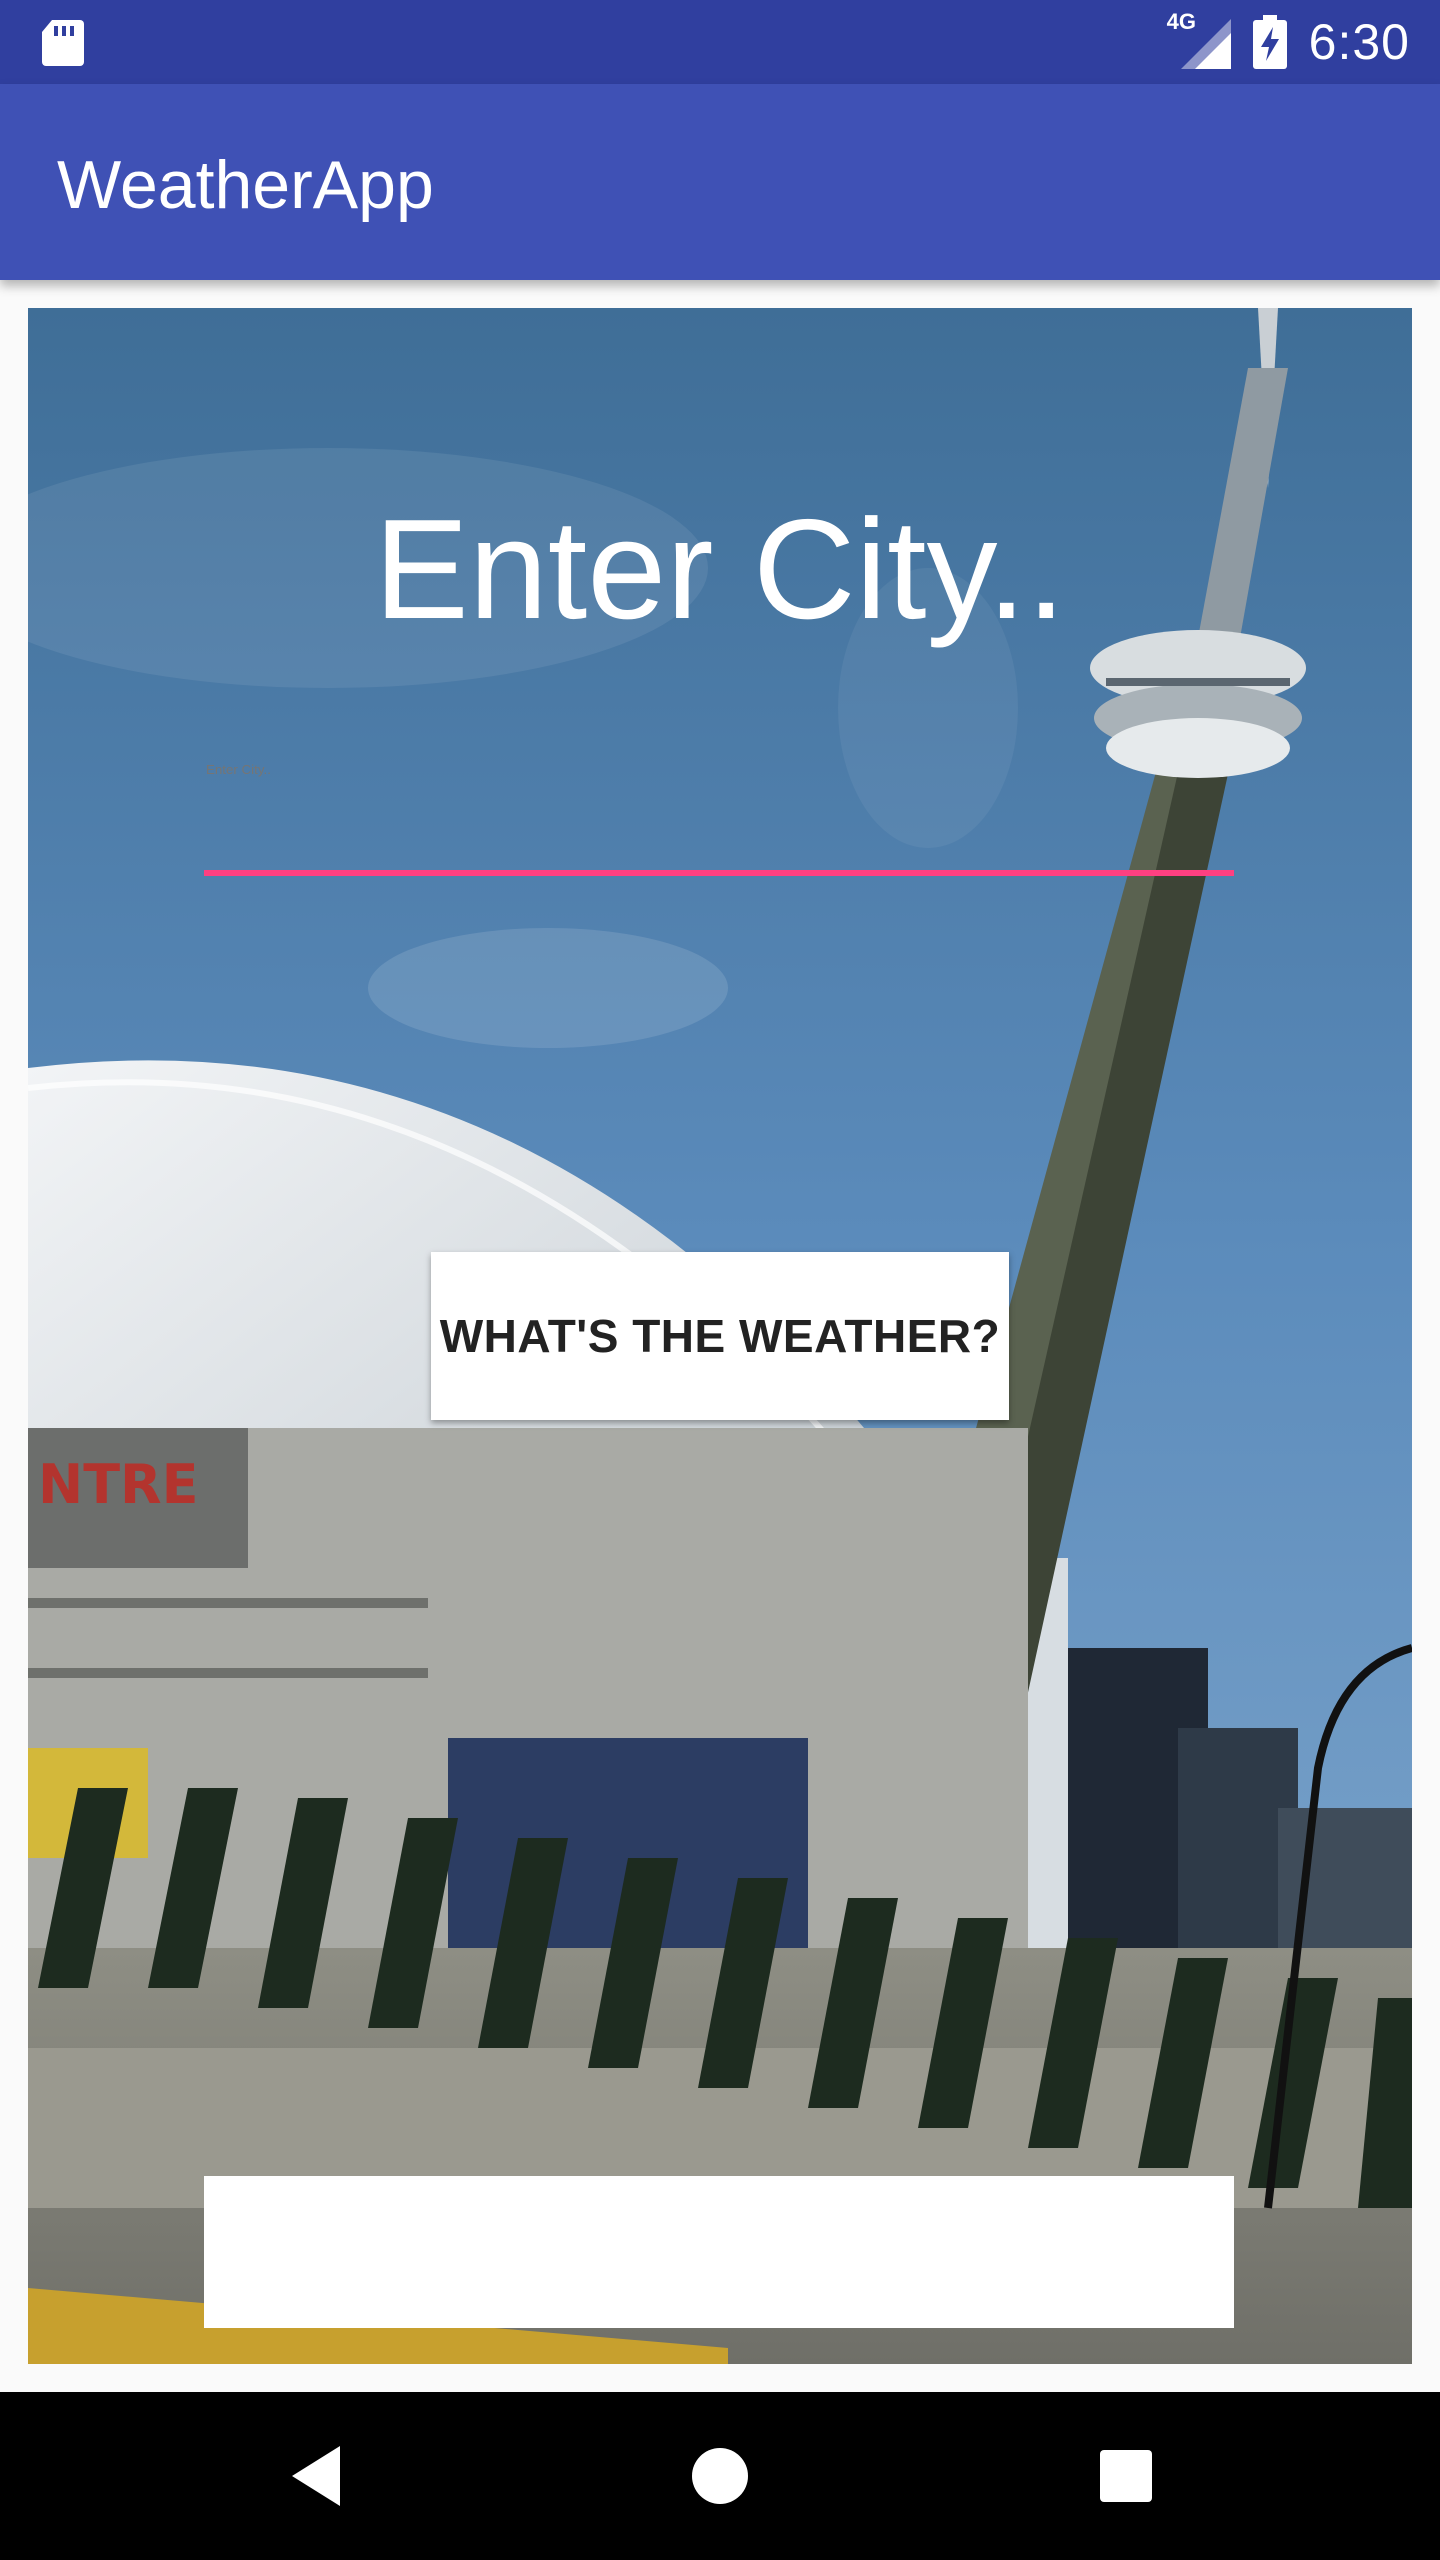 Image resolution: width=1440 pixels, height=2560 pixels. What do you see at coordinates (118, 1484) in the screenshot?
I see `svg-text: NTRE` at bounding box center [118, 1484].